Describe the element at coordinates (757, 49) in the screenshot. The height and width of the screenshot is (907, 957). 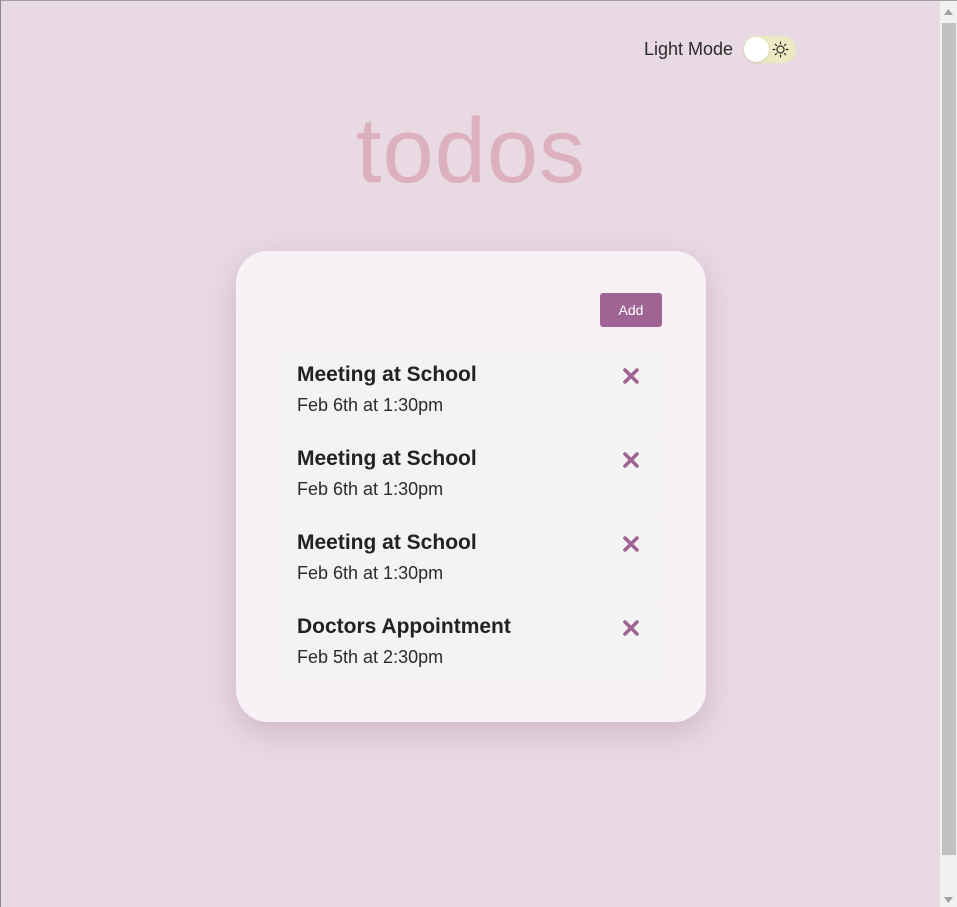
I see `toggle-knob` at that location.